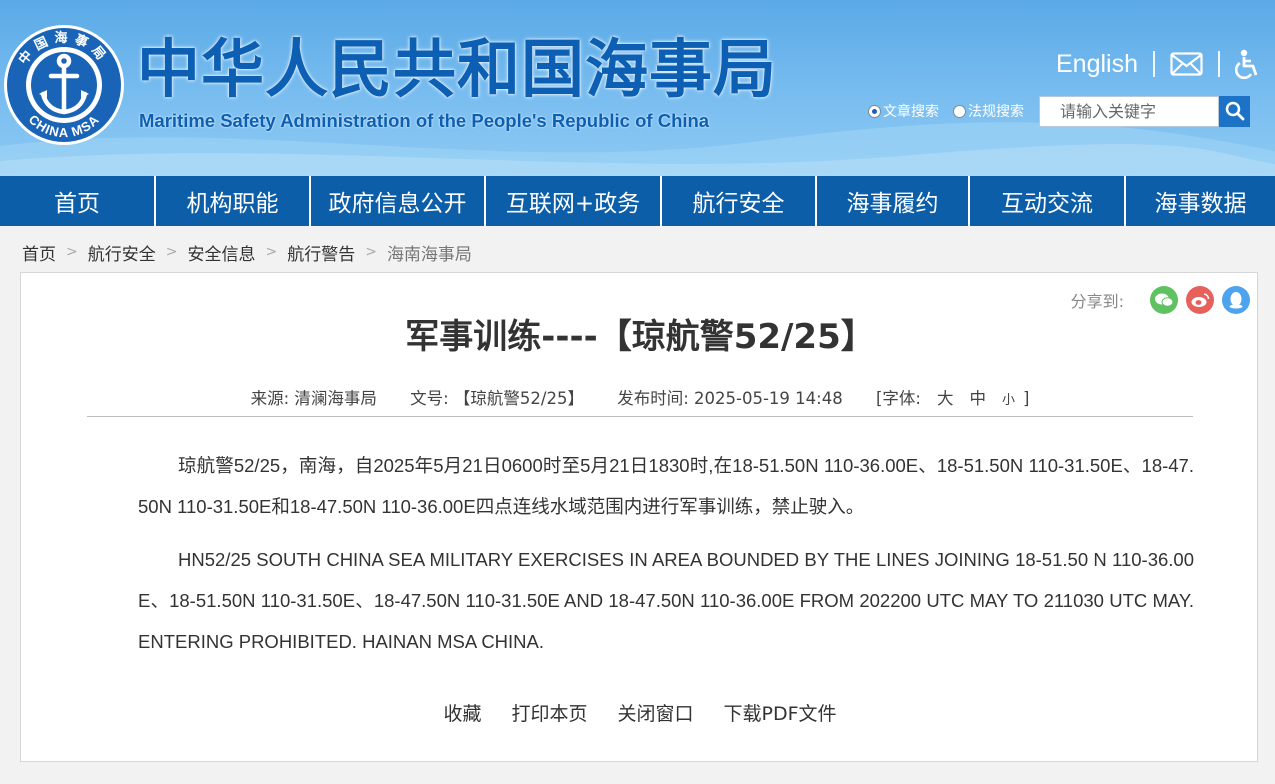 The width and height of the screenshot is (1275, 784). Describe the element at coordinates (1158, 64) in the screenshot. I see `top-links: English` at that location.